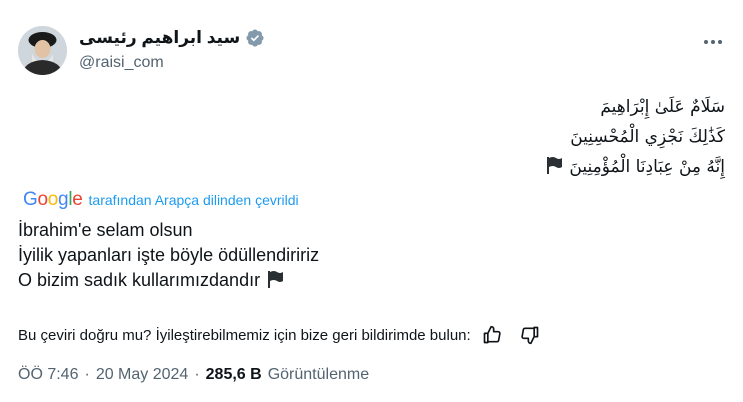 This screenshot has height=402, width=743. I want to click on more-options-icon, so click(713, 42).